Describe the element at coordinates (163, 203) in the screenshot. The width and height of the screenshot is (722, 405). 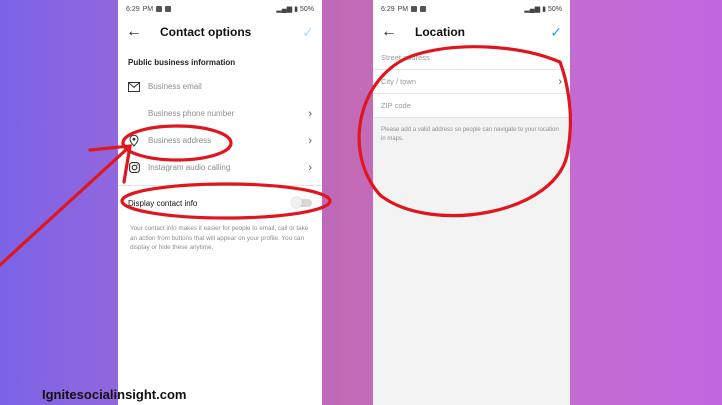
I see `display-contact-info-label: Display contact info` at that location.